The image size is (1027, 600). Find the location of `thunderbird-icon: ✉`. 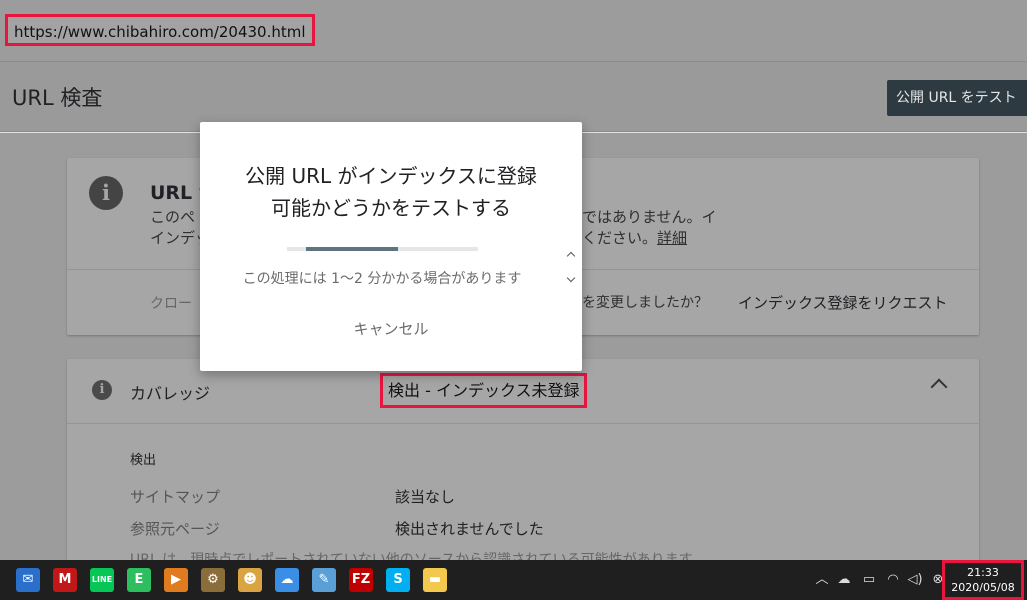

thunderbird-icon: ✉ is located at coordinates (28, 580).